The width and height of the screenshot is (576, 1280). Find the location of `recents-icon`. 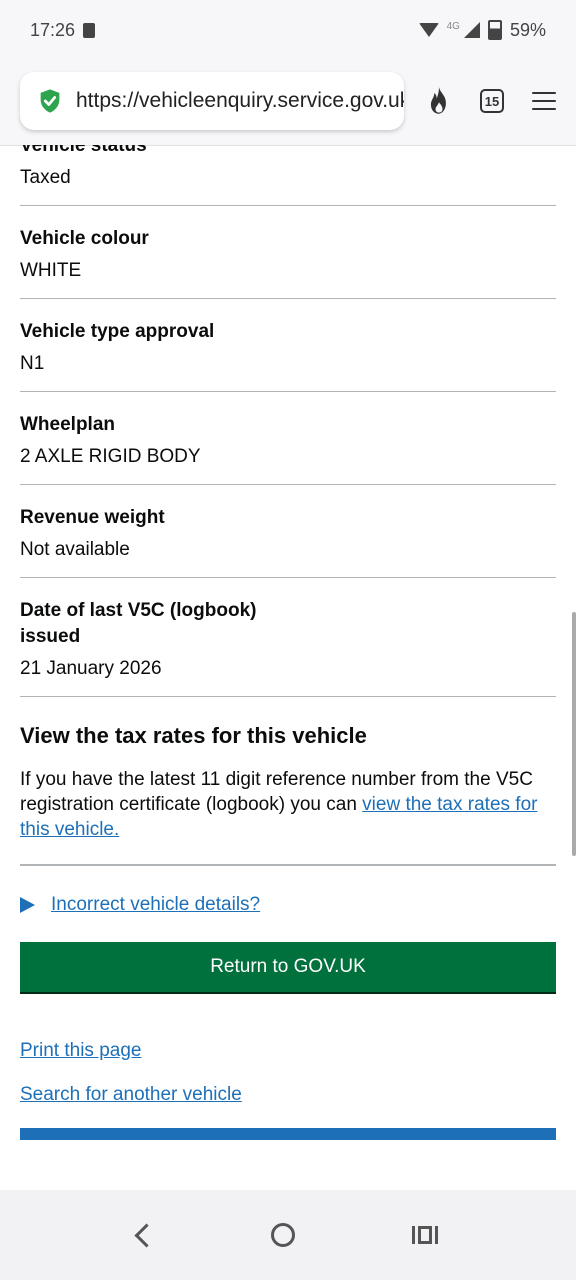

recents-icon is located at coordinates (424, 1235).